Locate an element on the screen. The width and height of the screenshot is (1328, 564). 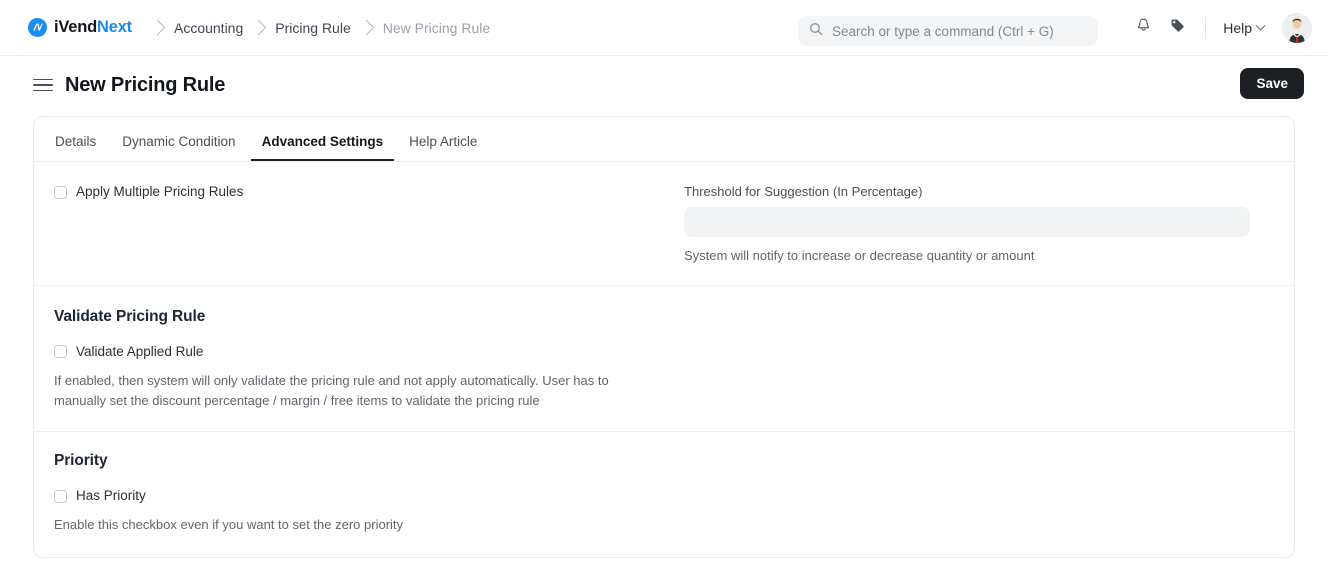
has-priority-checkbox is located at coordinates (60, 496).